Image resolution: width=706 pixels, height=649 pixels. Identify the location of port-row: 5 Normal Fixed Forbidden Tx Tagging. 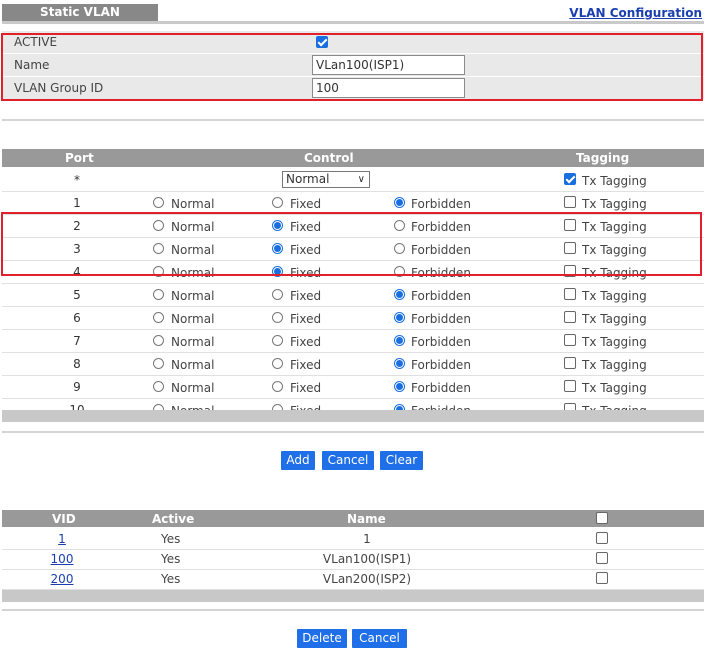
(353, 295).